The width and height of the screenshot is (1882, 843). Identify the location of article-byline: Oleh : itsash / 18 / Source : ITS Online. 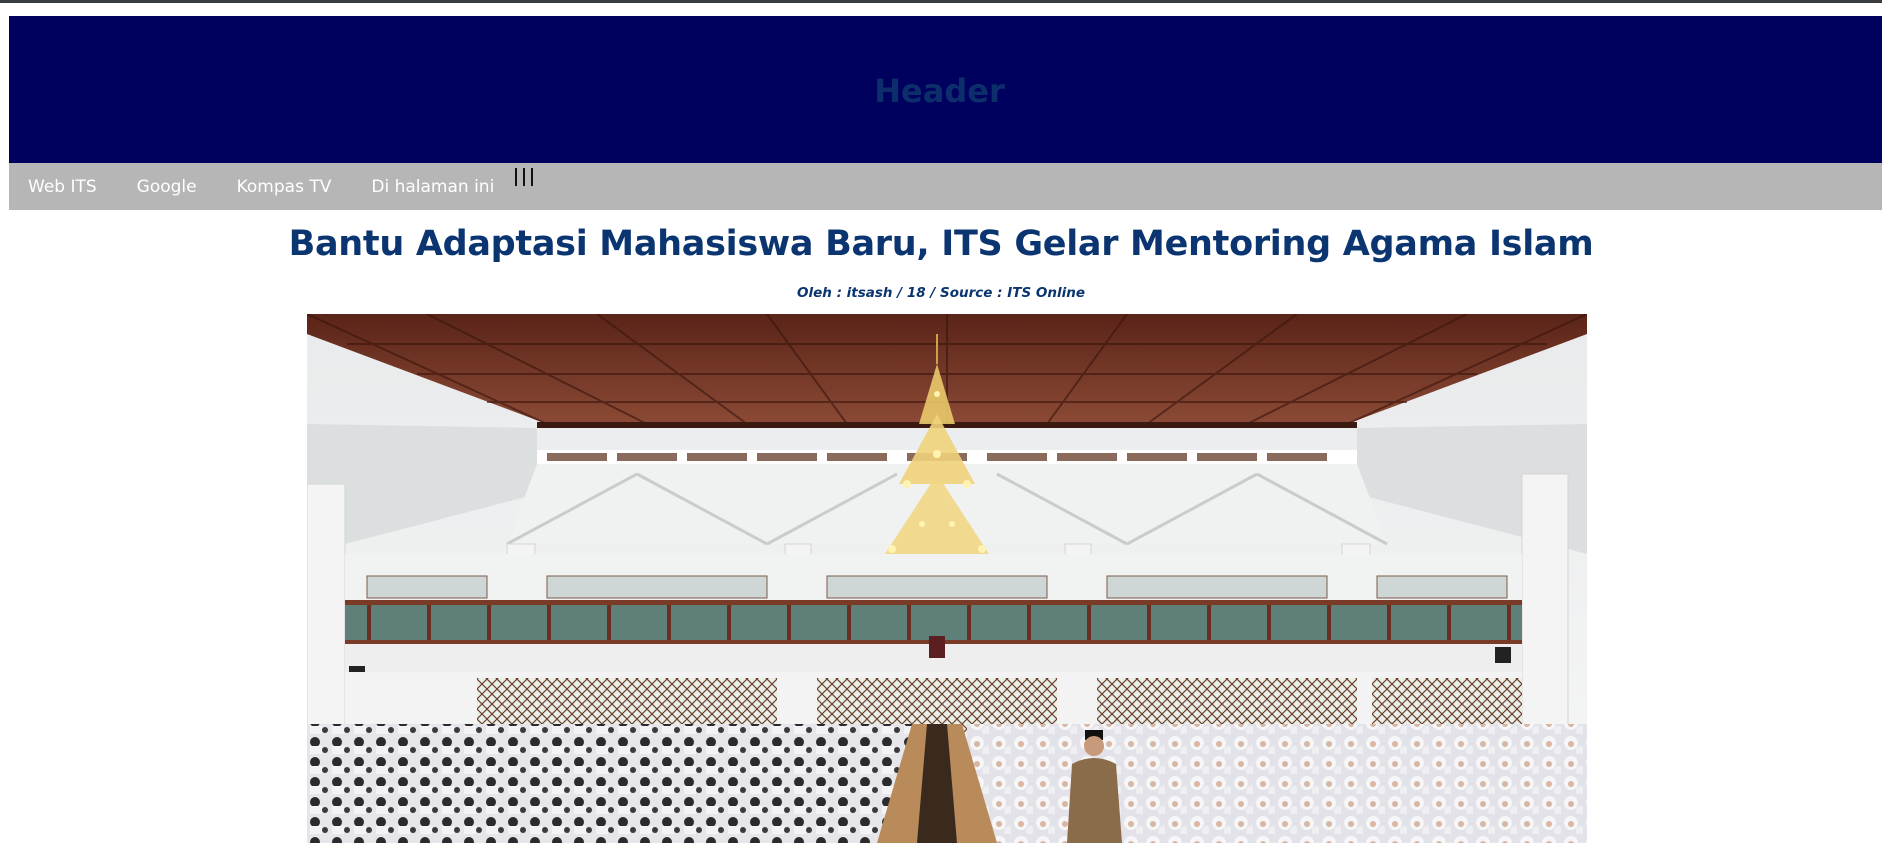
(941, 293).